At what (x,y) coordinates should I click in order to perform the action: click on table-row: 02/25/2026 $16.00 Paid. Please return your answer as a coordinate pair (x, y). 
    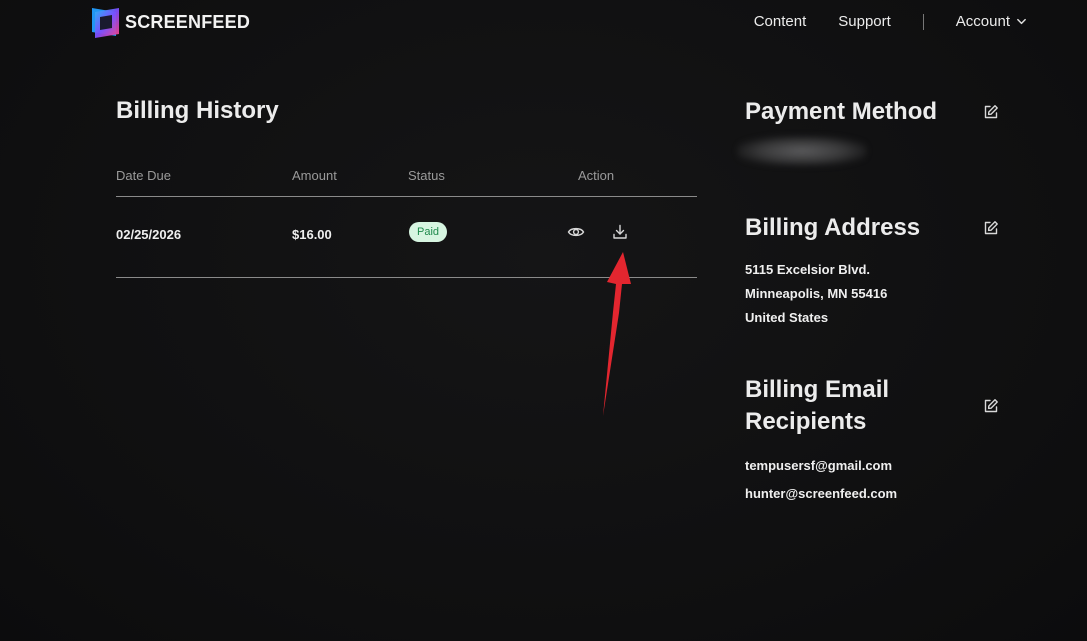
    Looking at the image, I should click on (406, 237).